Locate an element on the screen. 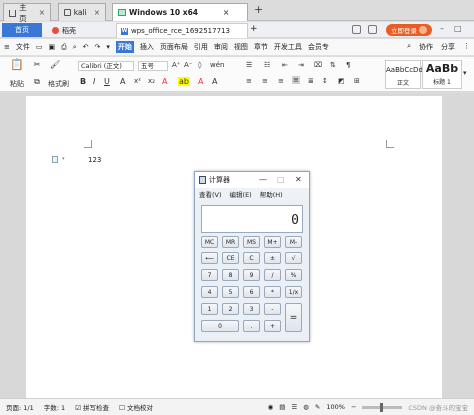  key-subtract: - is located at coordinates (272, 309).